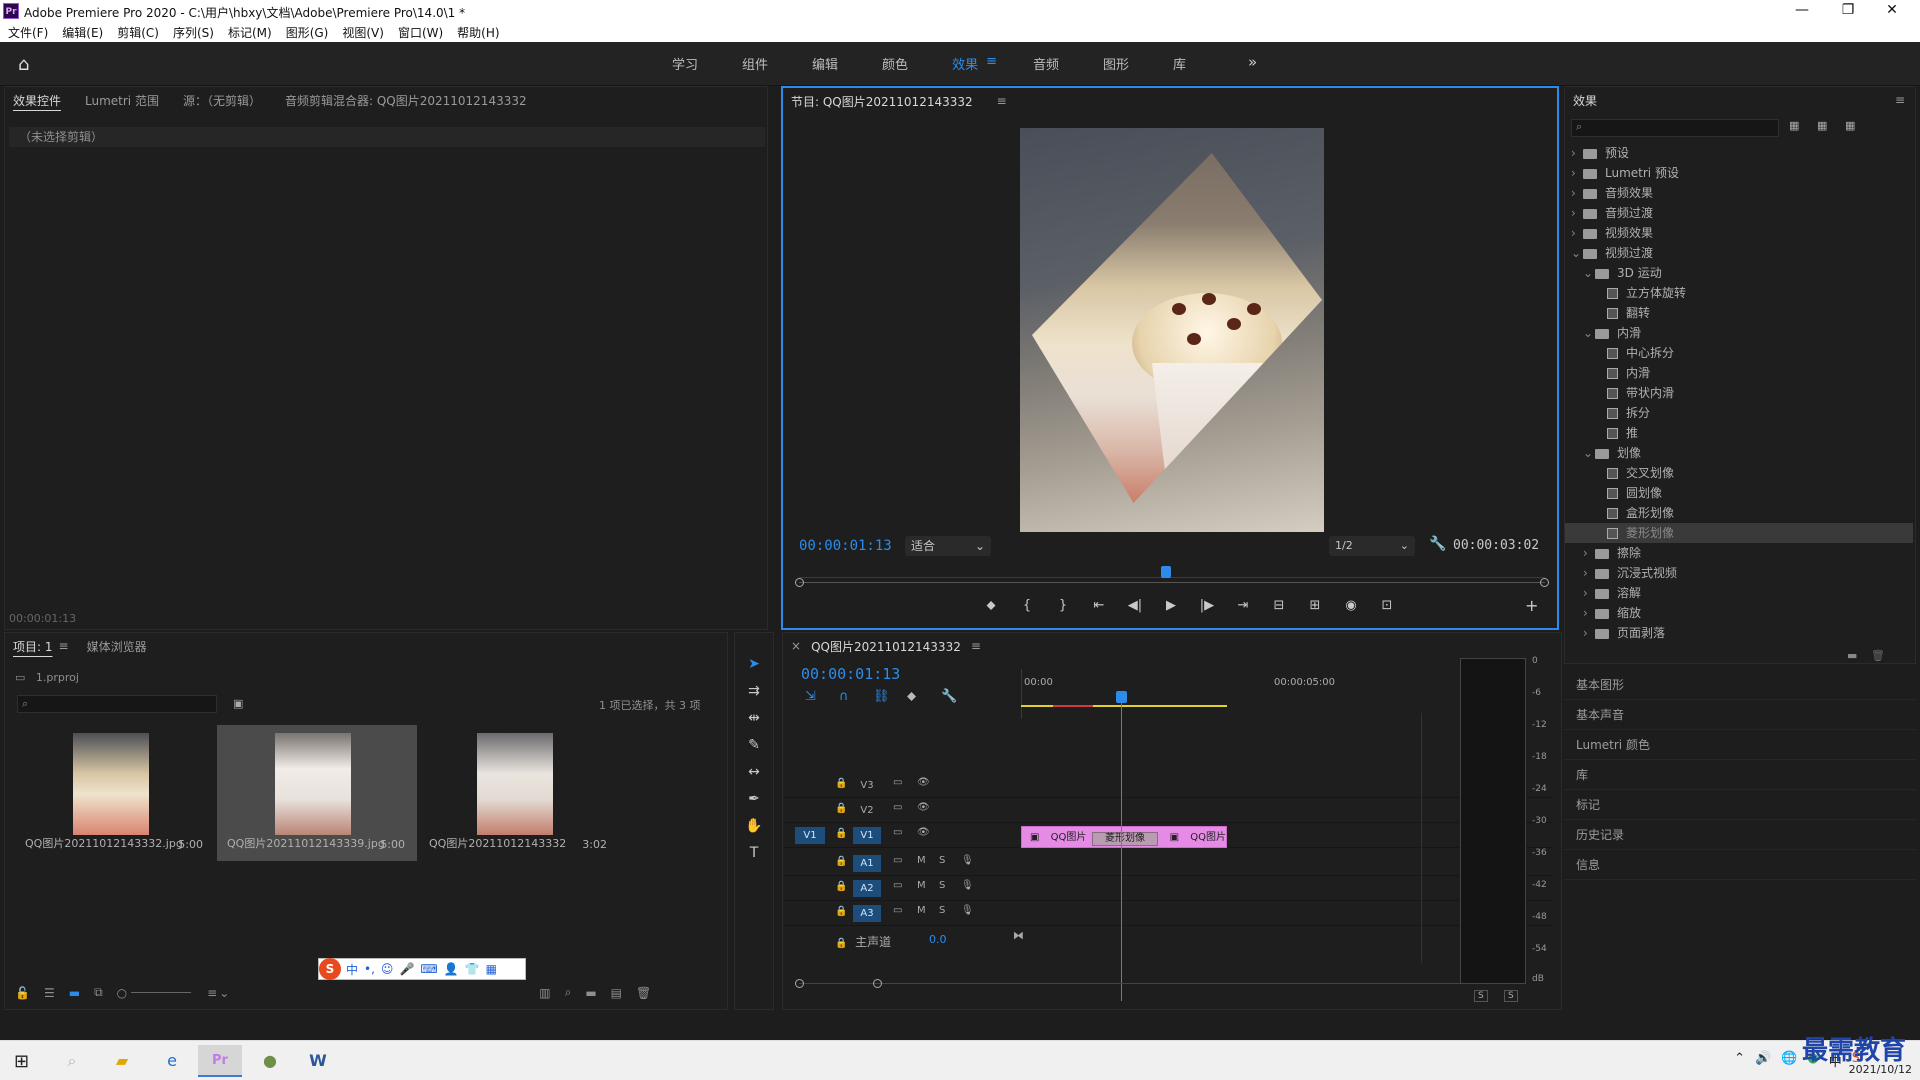 The image size is (1920, 1080). I want to click on tab-project: 项目: 1, so click(33, 646).